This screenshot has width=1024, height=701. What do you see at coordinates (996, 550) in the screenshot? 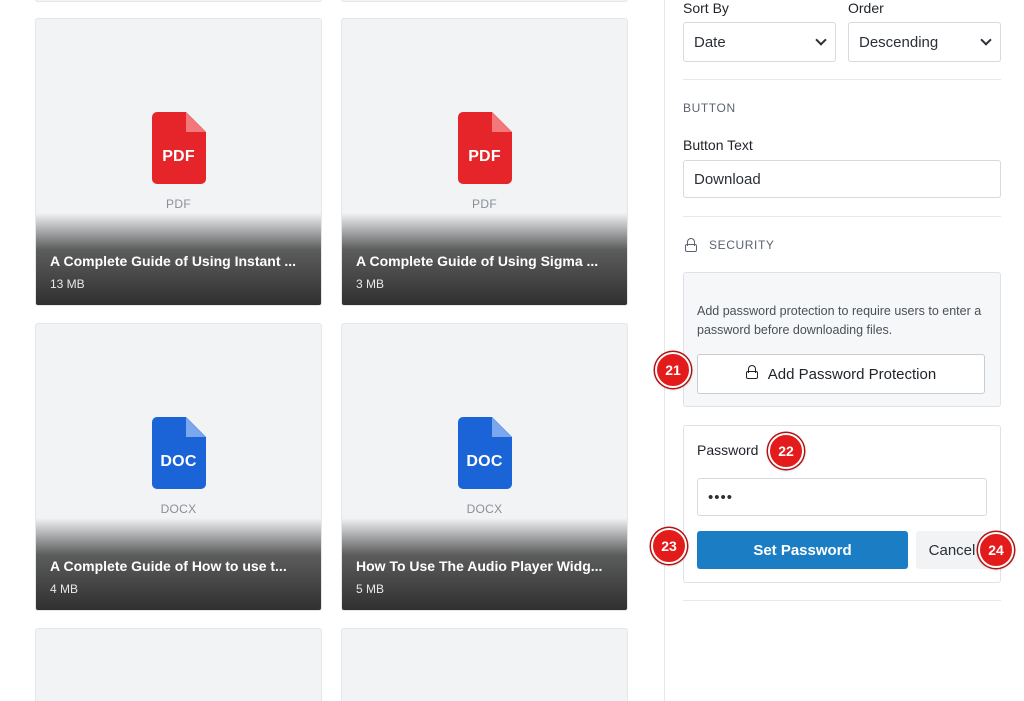
I see `step-marker-24: 24` at bounding box center [996, 550].